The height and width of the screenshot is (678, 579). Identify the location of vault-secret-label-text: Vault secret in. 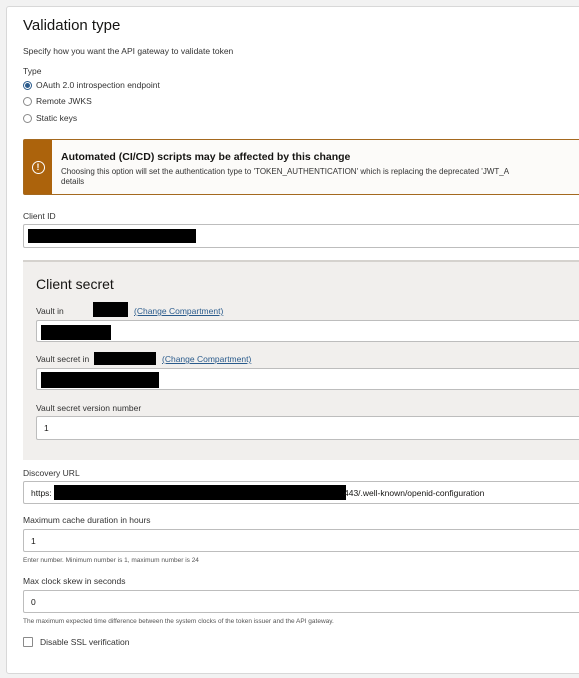
(63, 359).